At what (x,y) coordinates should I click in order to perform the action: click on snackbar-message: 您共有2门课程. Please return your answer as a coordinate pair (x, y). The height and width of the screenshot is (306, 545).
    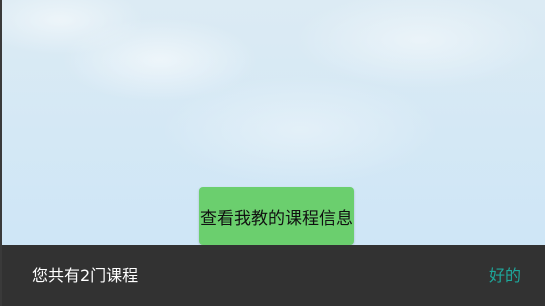
    Looking at the image, I should click on (85, 275).